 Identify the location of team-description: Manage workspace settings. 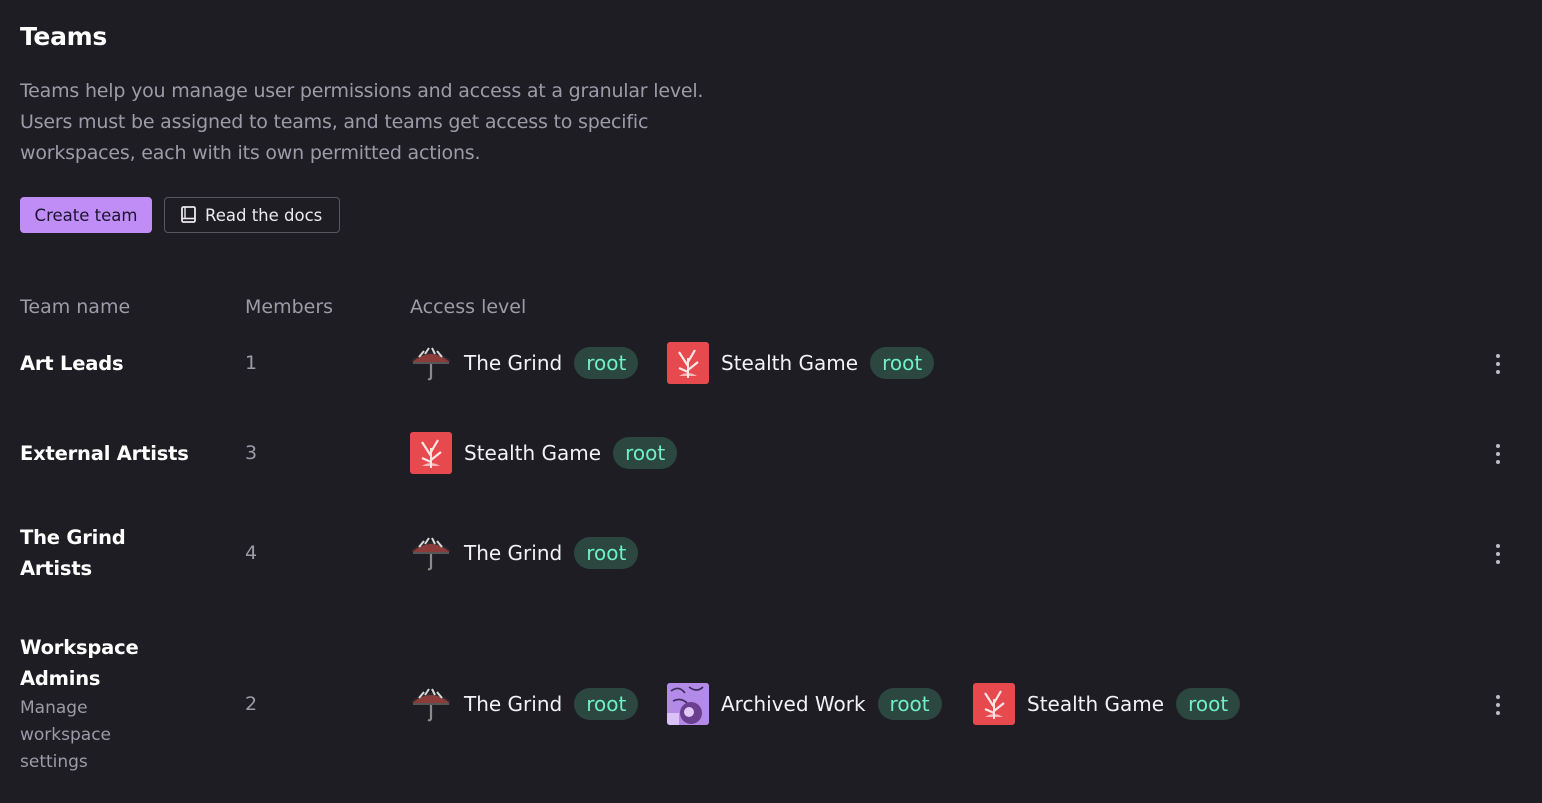
(65, 735).